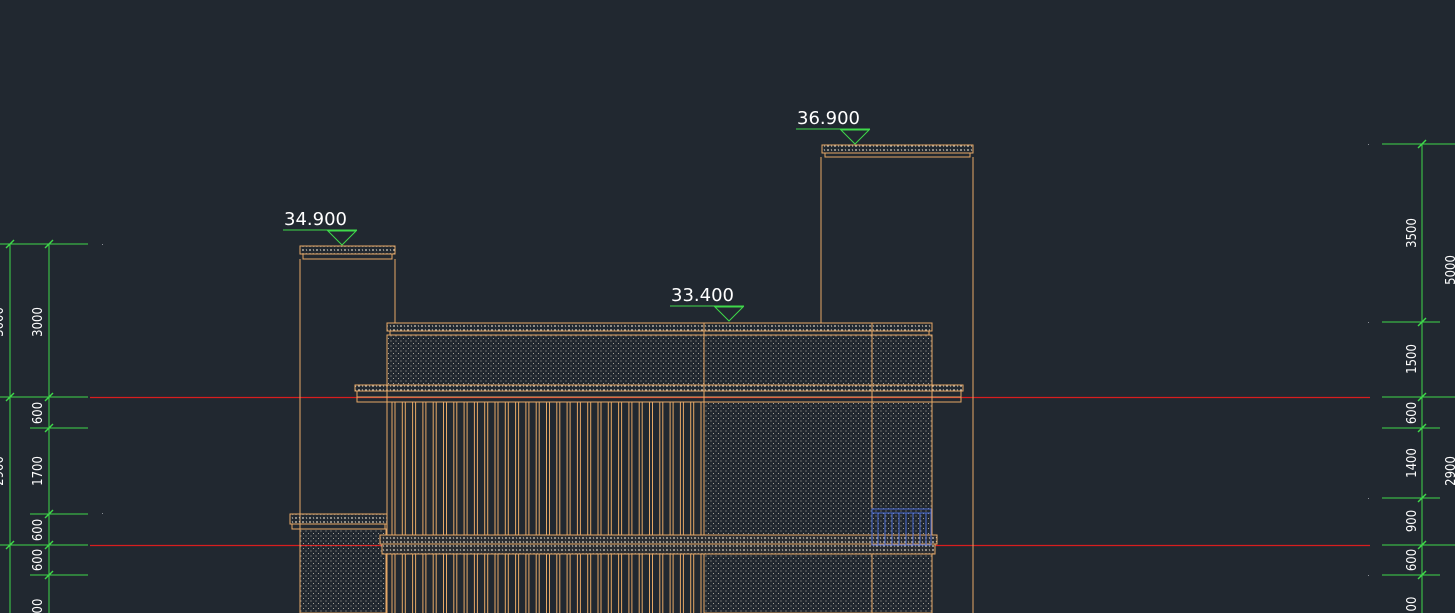  I want to click on left-tower, so click(342, 429).